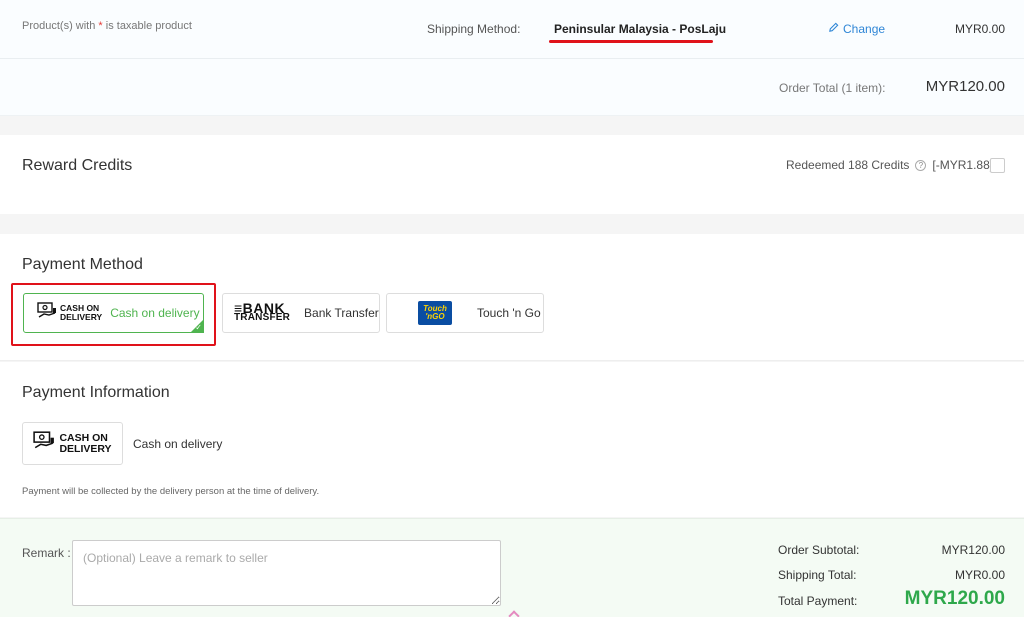 The image size is (1024, 617). I want to click on divider, so click(512, 58).